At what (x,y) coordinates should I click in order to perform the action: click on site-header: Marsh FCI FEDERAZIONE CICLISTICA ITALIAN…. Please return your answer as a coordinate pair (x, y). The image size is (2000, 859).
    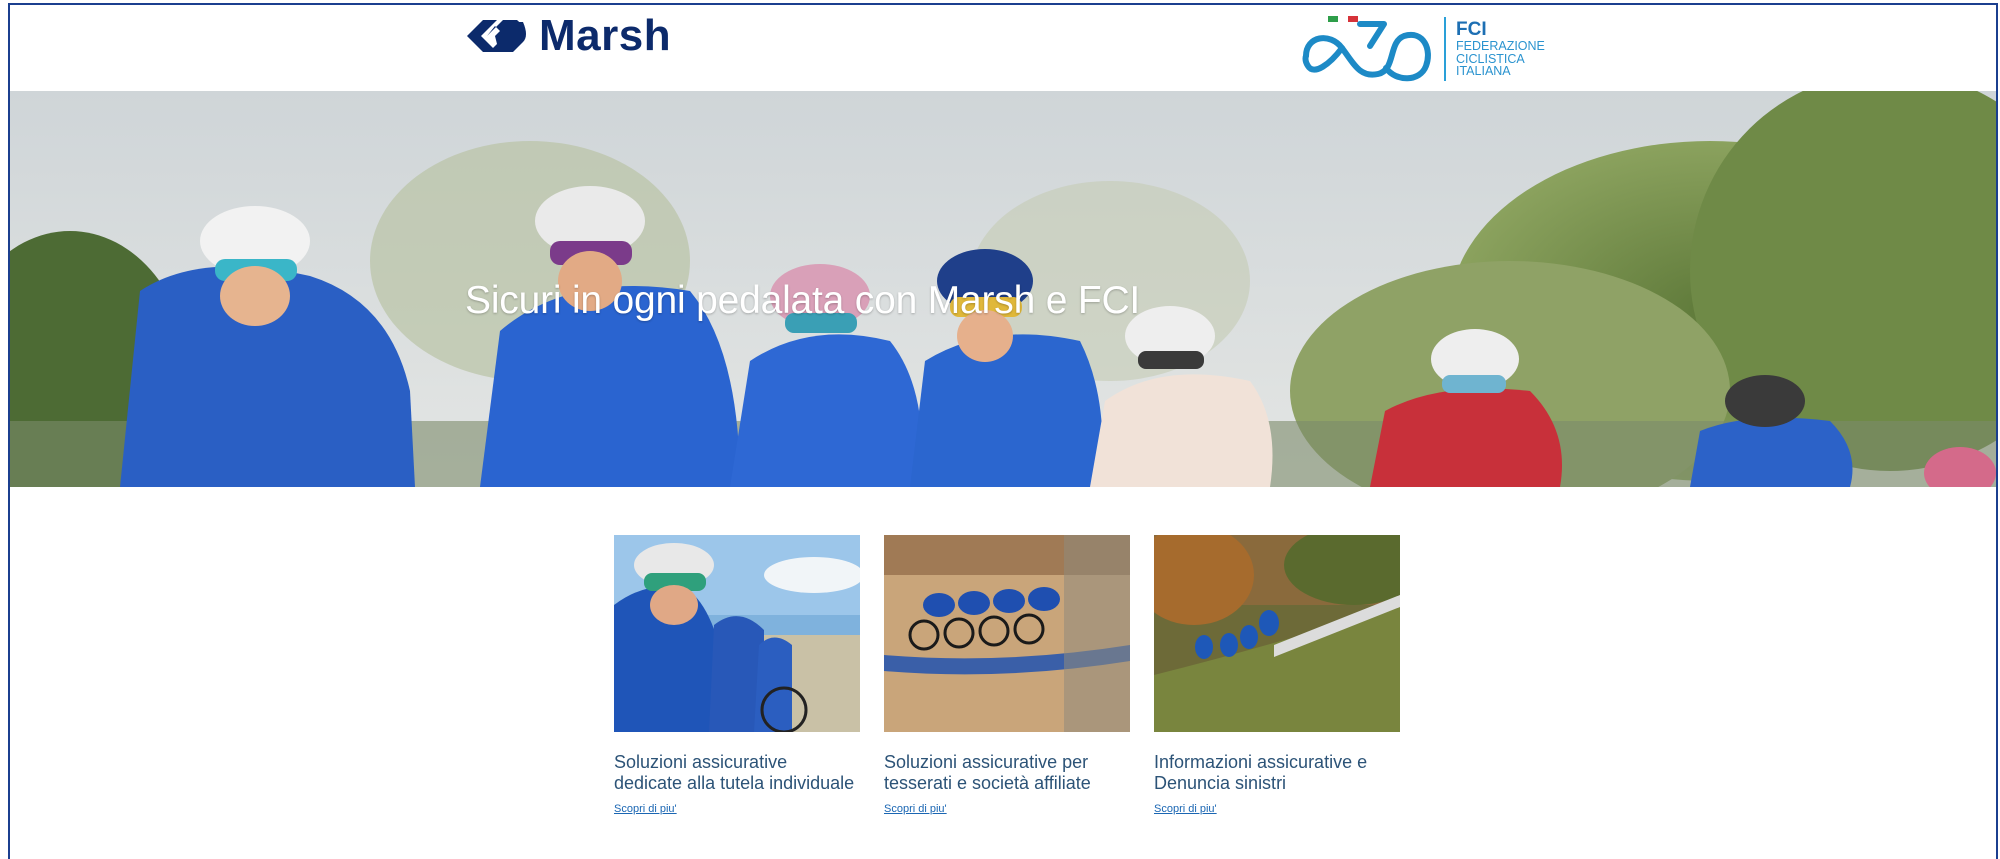
    Looking at the image, I should click on (1003, 48).